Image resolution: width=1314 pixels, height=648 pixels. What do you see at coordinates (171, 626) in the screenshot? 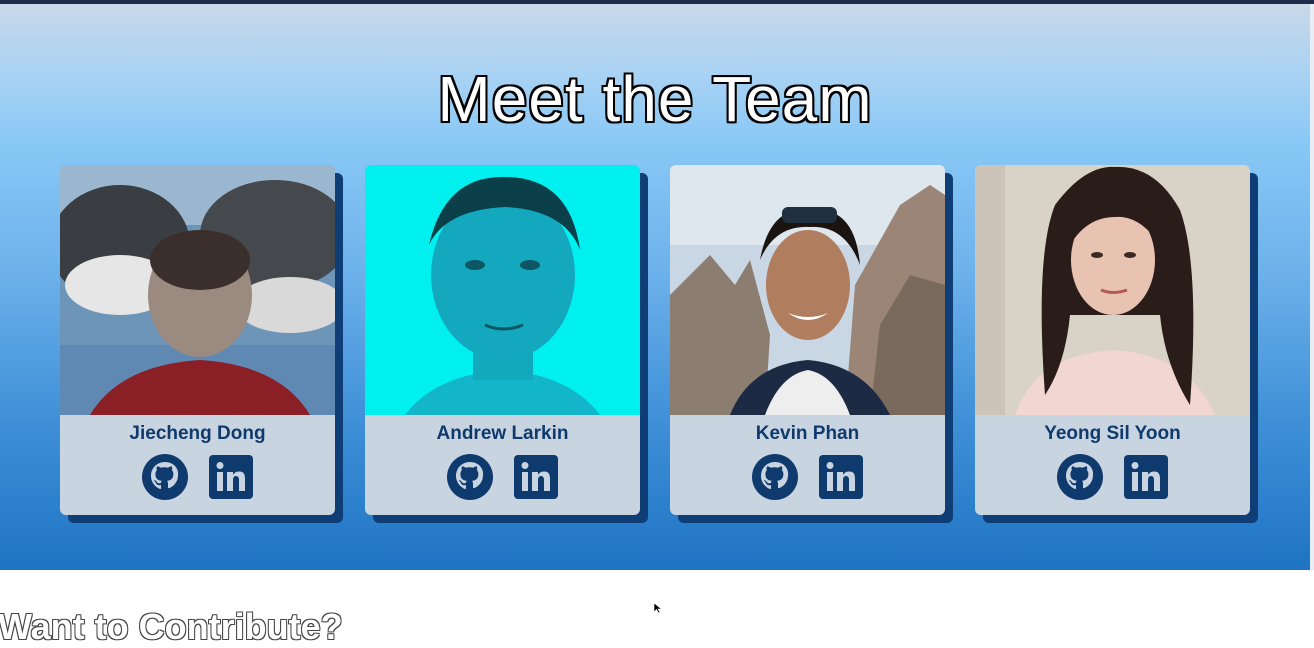
I see `contribute-heading: Want to Contribute?` at bounding box center [171, 626].